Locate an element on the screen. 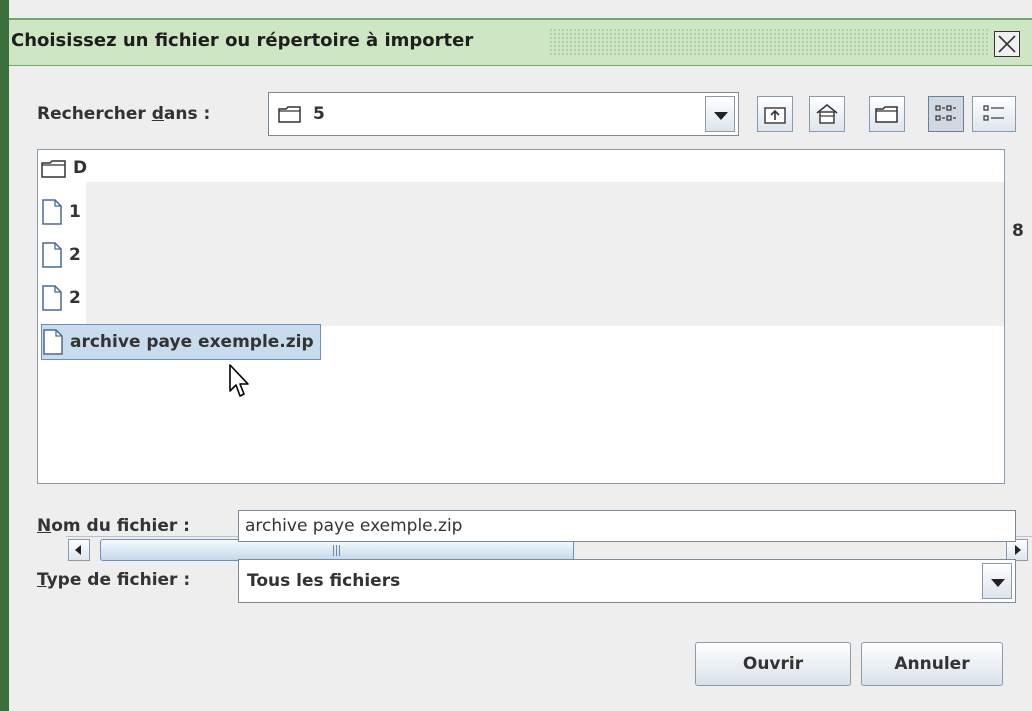 Image resolution: width=1032 pixels, height=711 pixels. home-icon is located at coordinates (827, 114).